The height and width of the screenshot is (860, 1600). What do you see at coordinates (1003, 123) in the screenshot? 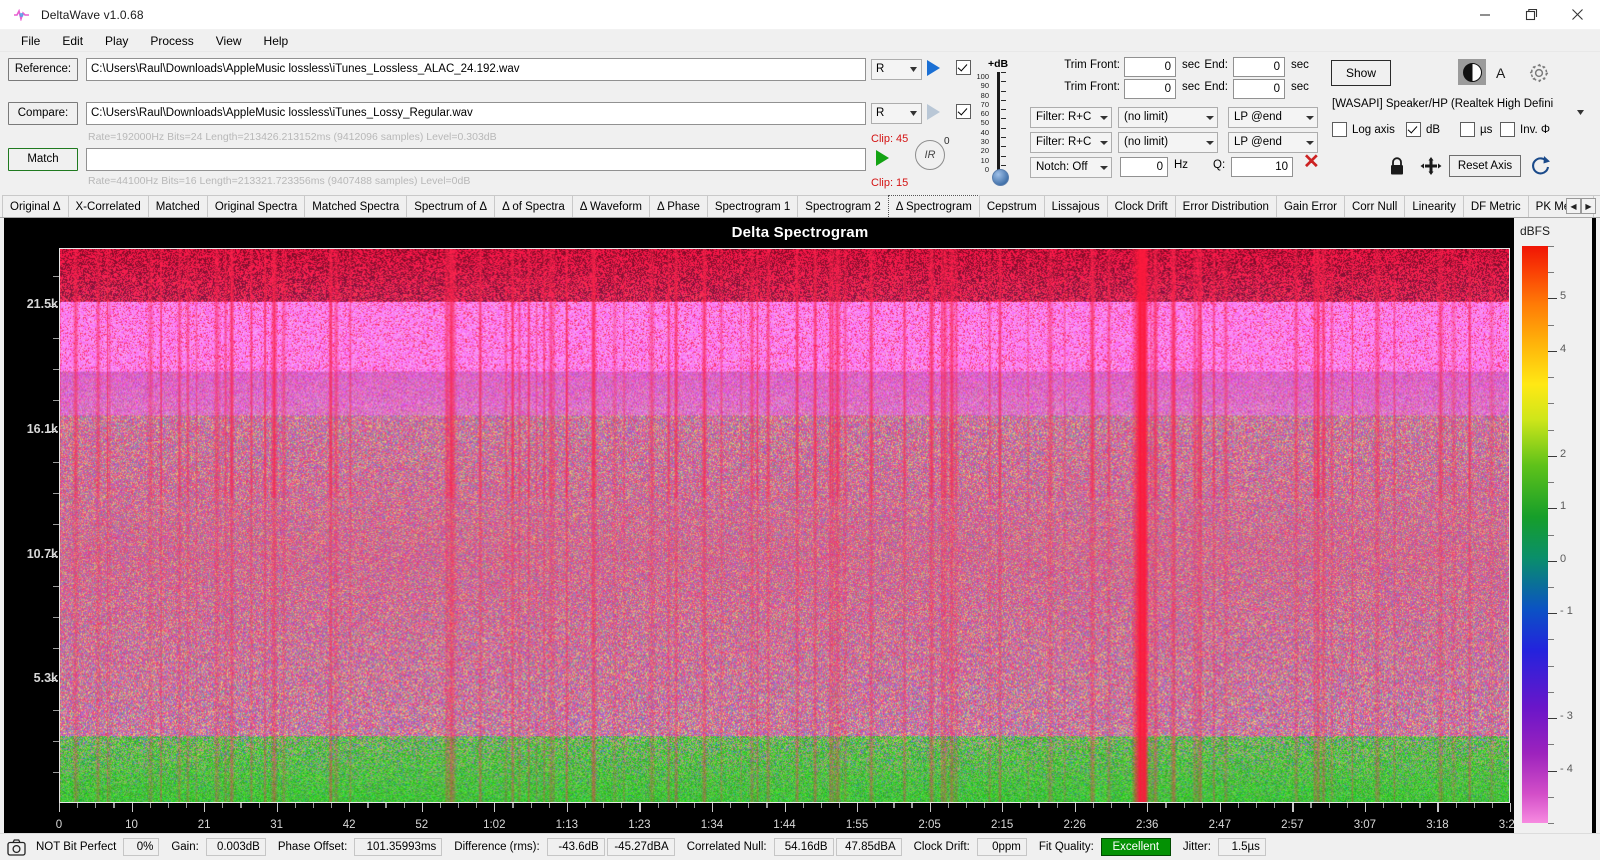
I see `db-meter-ticks` at bounding box center [1003, 123].